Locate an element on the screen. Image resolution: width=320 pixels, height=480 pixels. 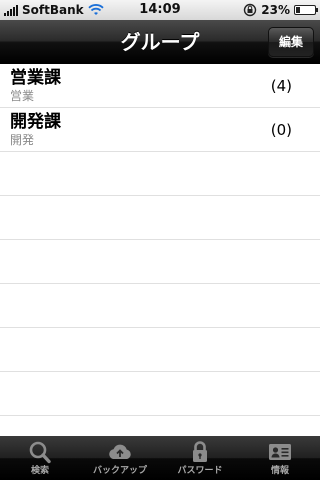
status-bar: SoftBank 14:09 23% is located at coordinates (160, 10).